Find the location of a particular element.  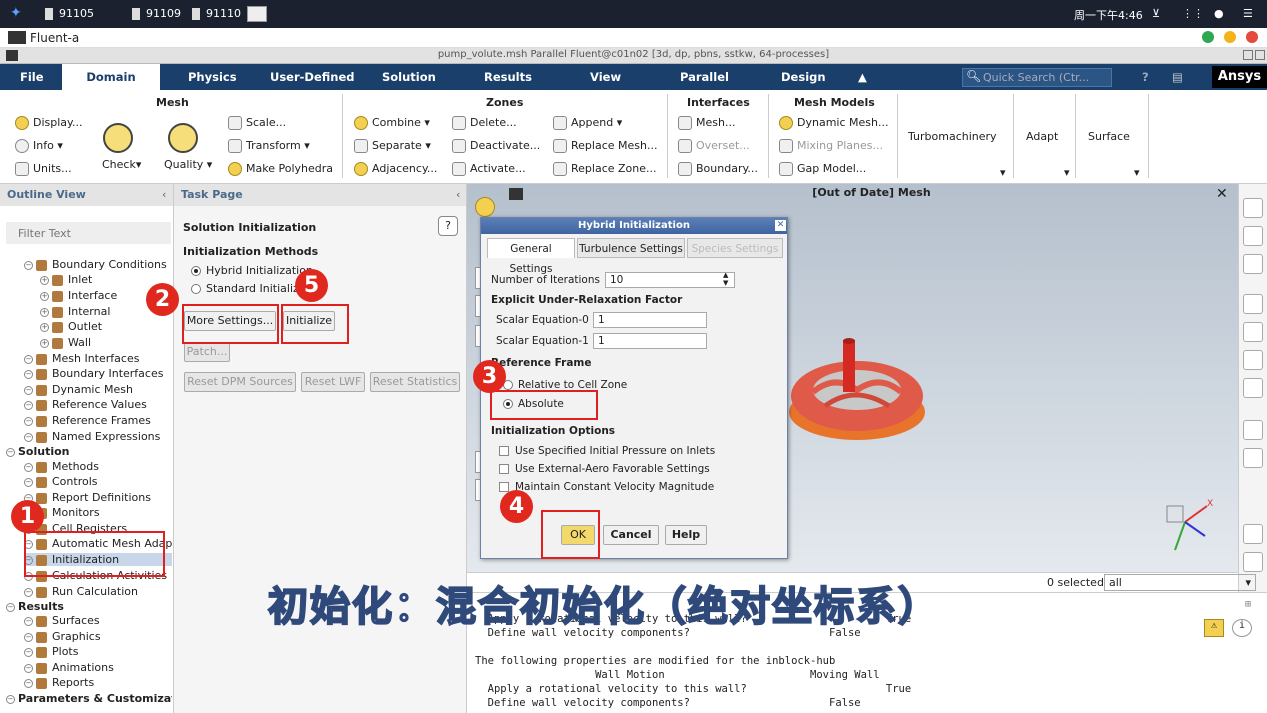

tree-item: − Controls is located at coordinates (98, 481).